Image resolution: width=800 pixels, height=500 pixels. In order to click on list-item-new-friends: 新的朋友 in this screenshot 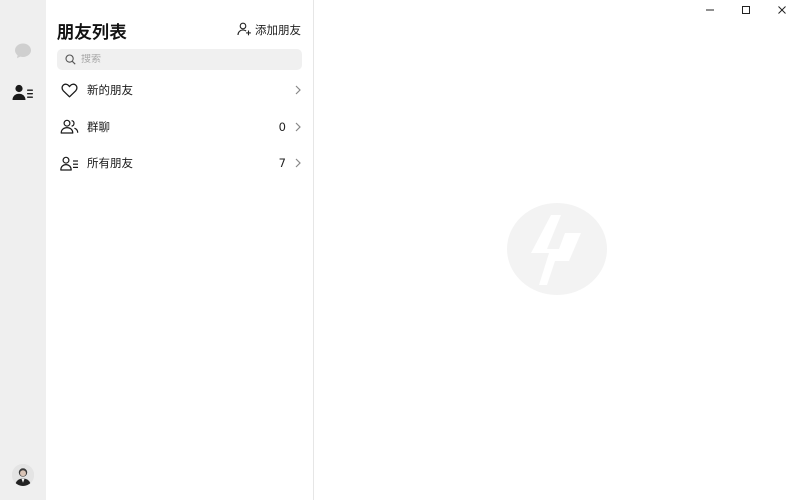, I will do `click(179, 90)`.